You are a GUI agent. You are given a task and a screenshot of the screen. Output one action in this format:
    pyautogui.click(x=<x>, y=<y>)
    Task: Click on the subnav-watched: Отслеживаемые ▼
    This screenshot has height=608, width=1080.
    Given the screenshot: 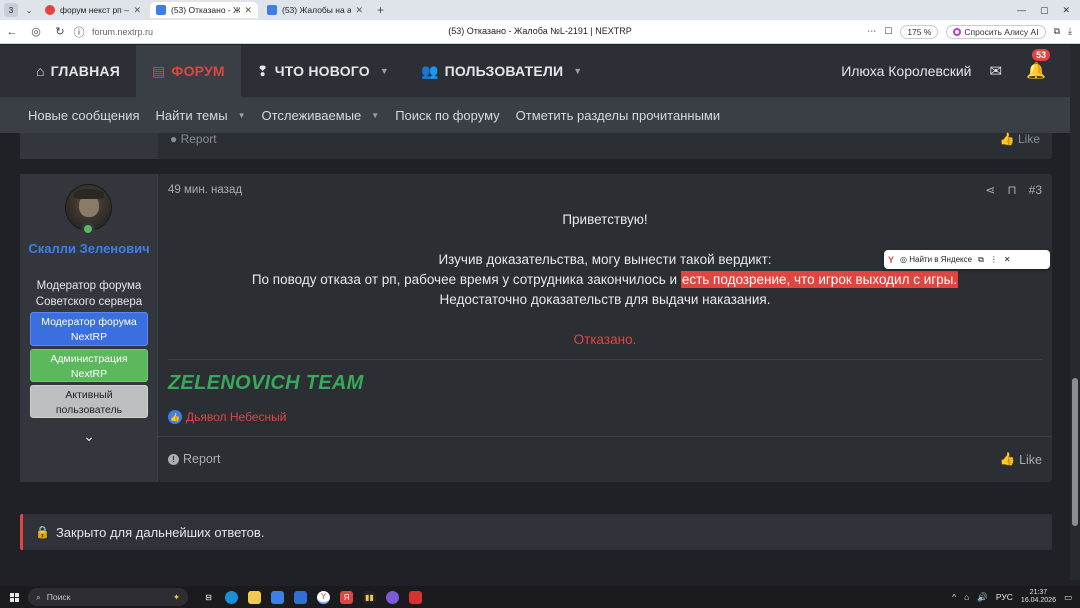 What is the action you would take?
    pyautogui.click(x=320, y=115)
    